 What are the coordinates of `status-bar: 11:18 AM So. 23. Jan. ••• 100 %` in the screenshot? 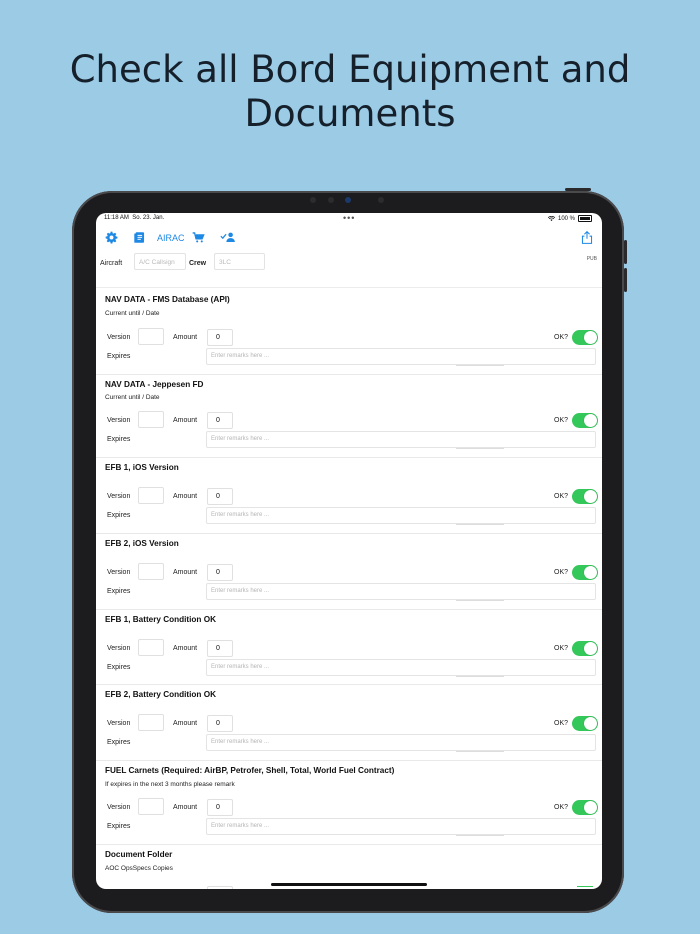 It's located at (349, 219).